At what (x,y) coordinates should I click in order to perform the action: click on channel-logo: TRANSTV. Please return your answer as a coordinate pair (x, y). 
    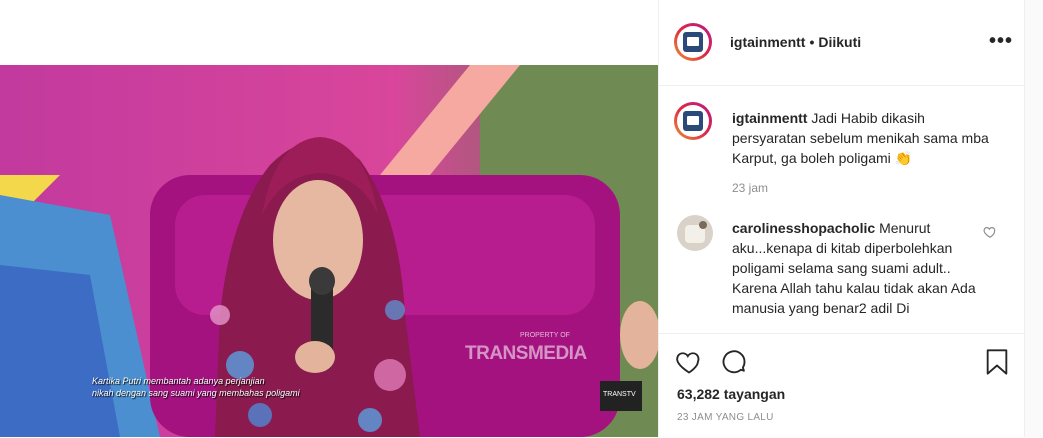
    Looking at the image, I should click on (621, 396).